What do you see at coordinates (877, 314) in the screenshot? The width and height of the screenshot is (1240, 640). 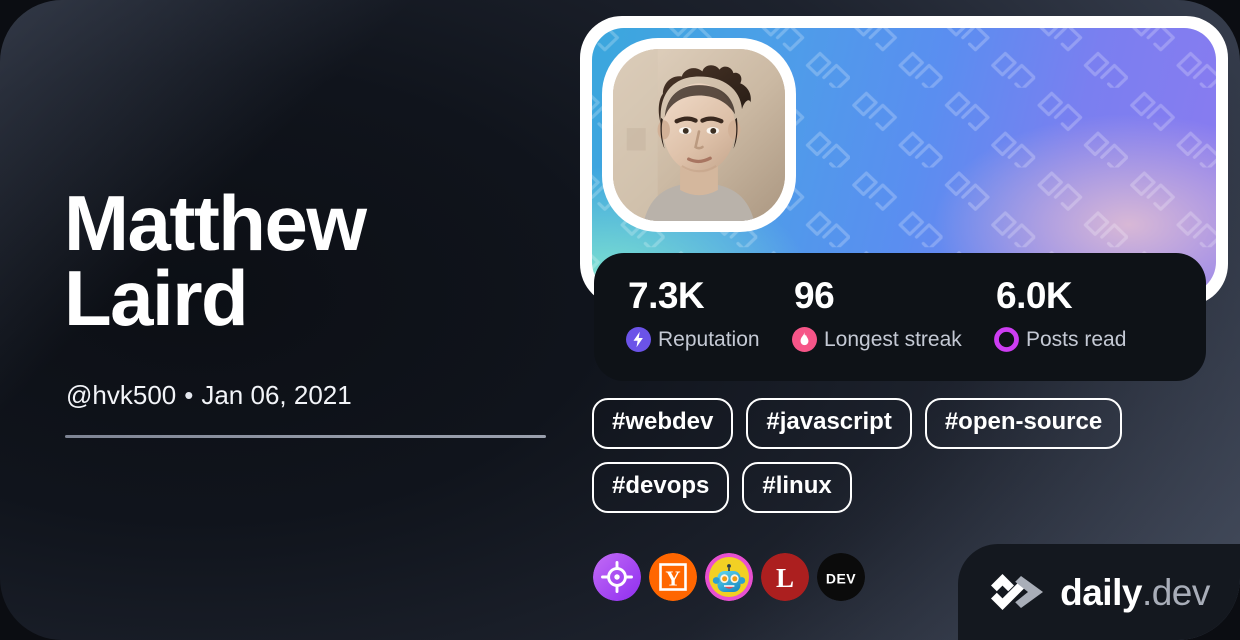 I see `stat-longest-streak: 96 Longest streak` at bounding box center [877, 314].